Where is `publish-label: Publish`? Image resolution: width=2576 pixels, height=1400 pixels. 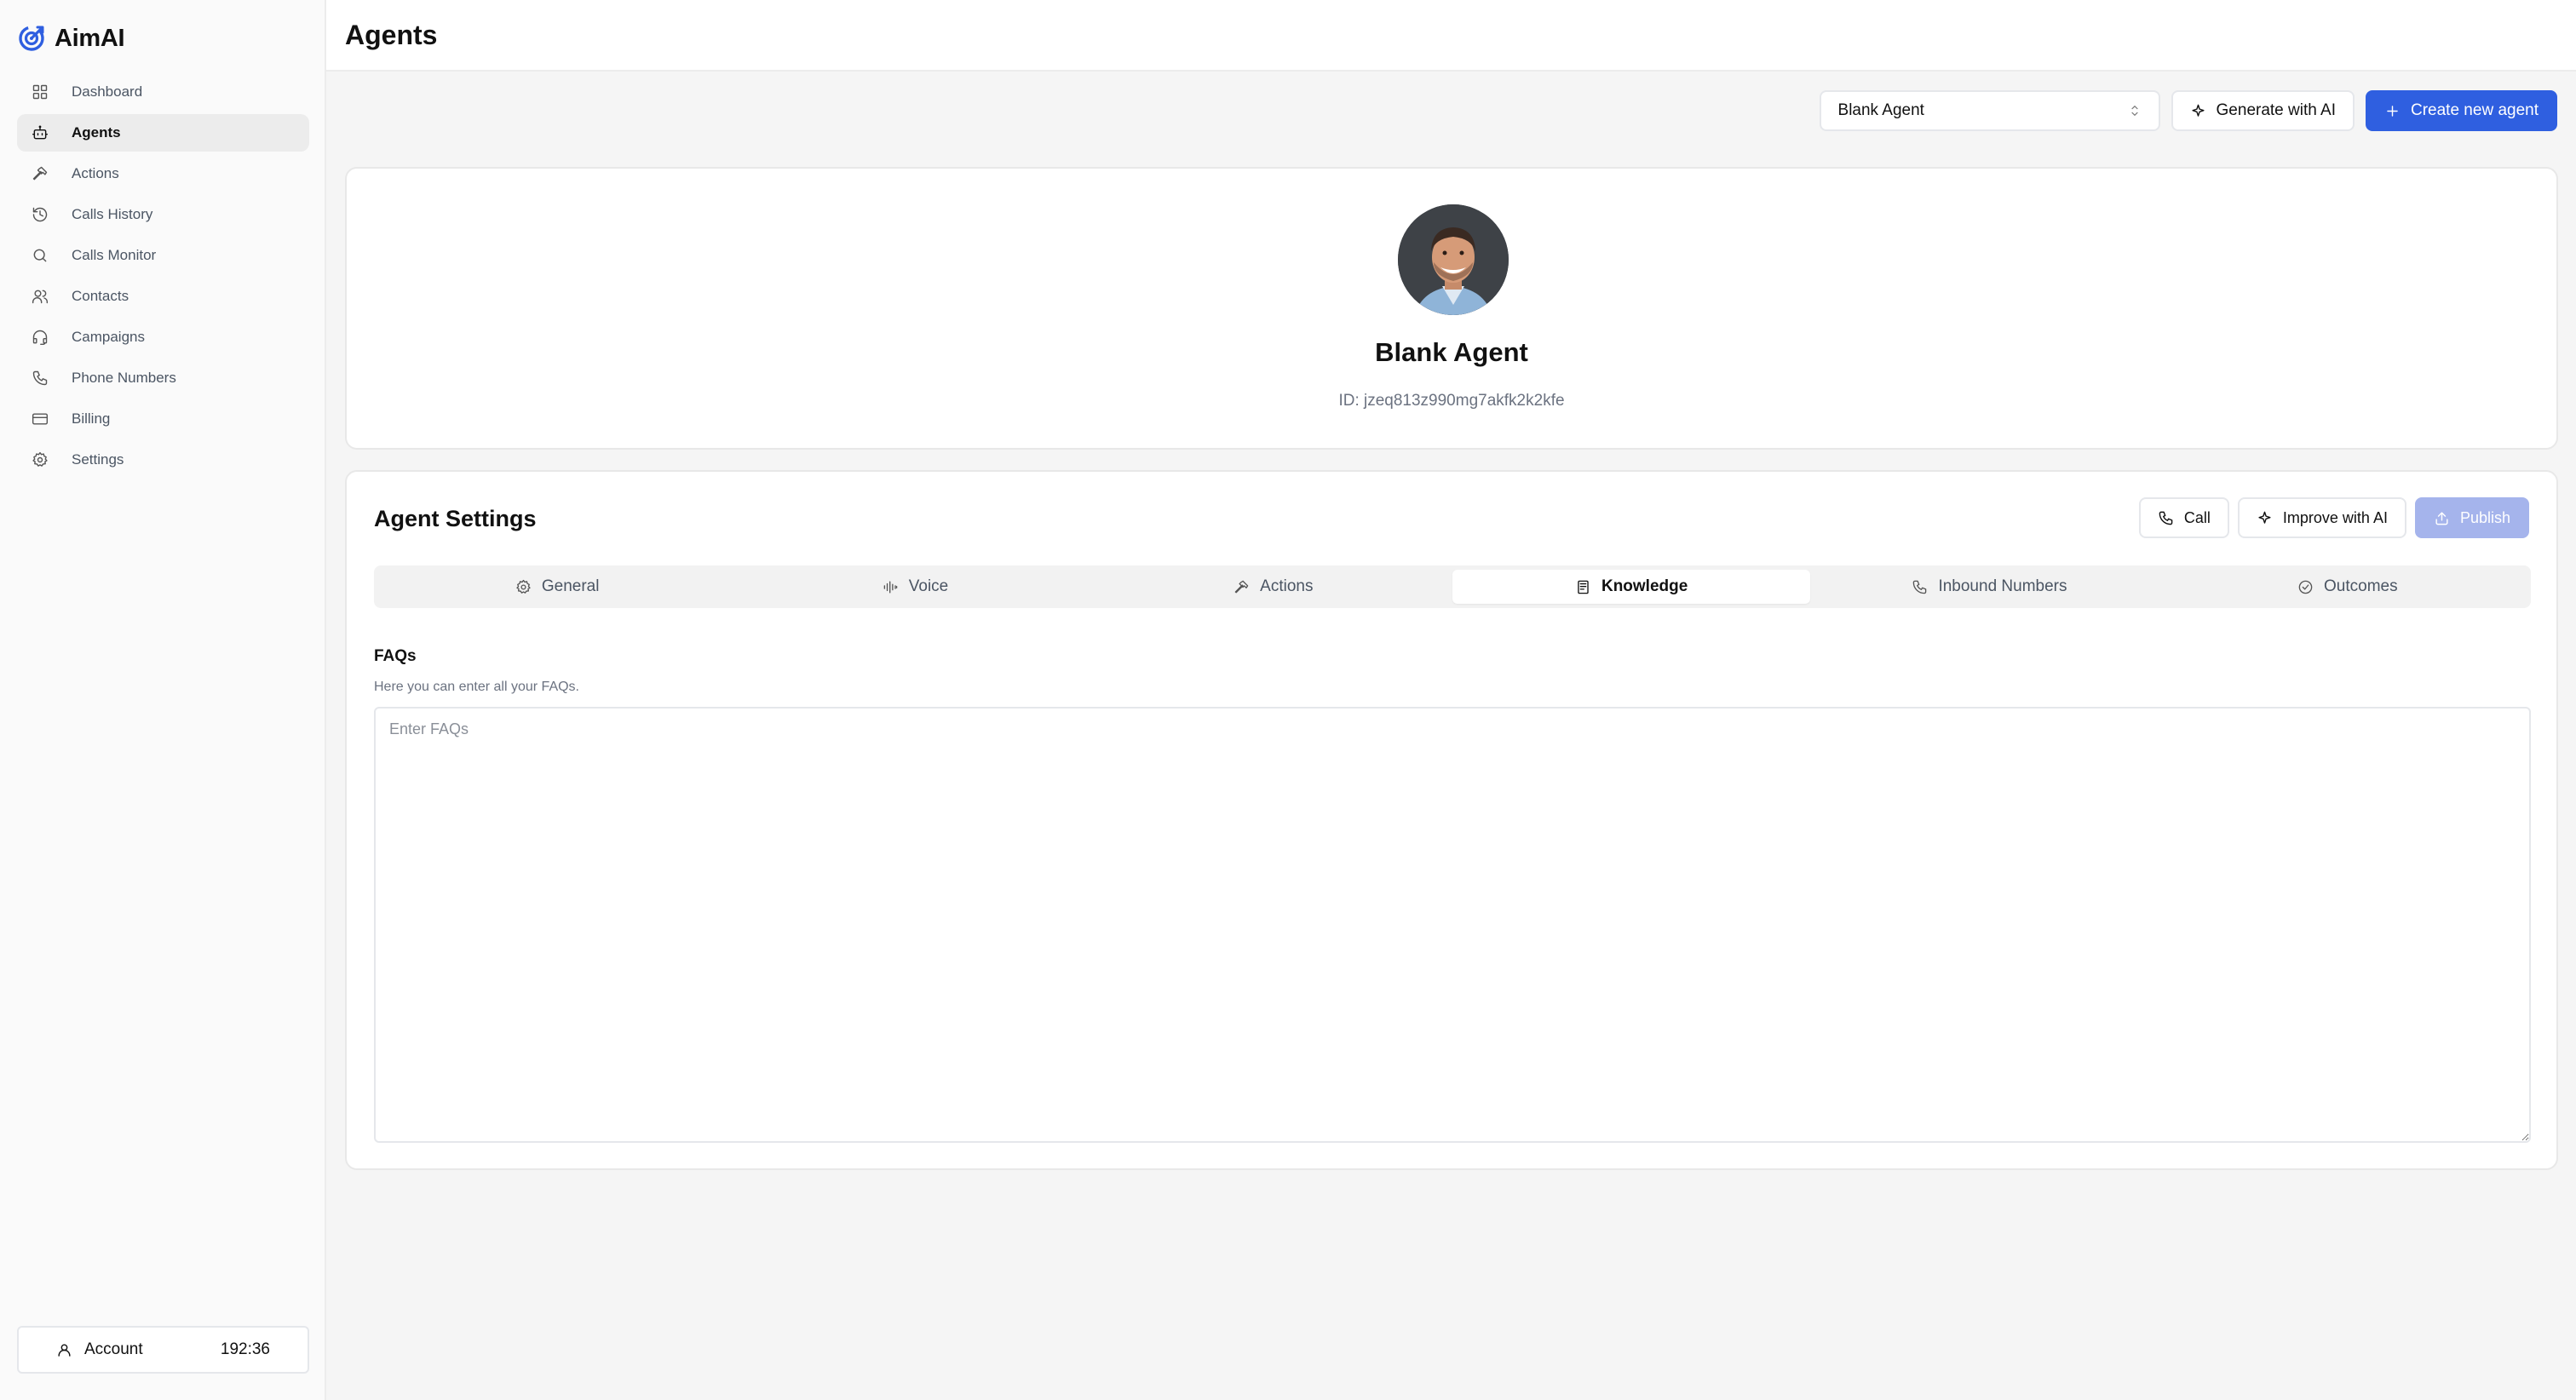
publish-label: Publish is located at coordinates (2485, 517).